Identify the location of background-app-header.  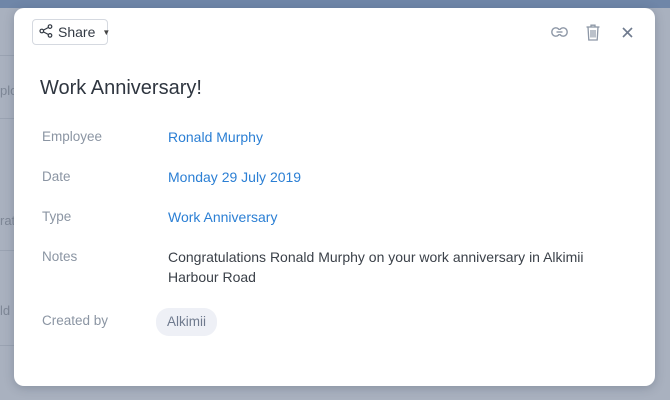
(335, 4).